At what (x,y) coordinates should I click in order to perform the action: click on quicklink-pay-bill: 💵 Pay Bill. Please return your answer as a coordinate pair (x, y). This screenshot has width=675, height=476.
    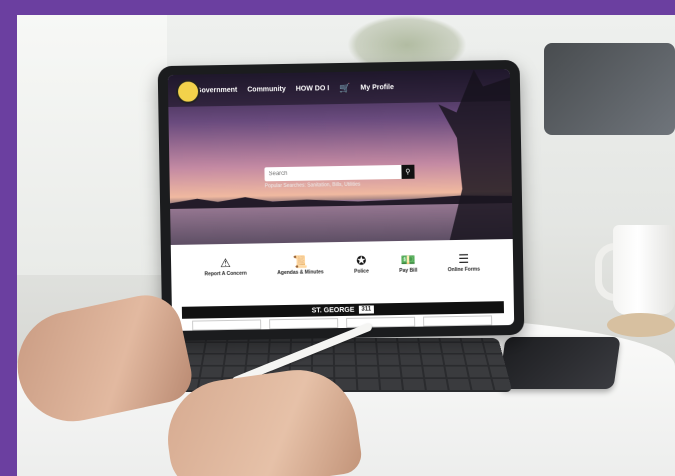
    Looking at the image, I should click on (408, 263).